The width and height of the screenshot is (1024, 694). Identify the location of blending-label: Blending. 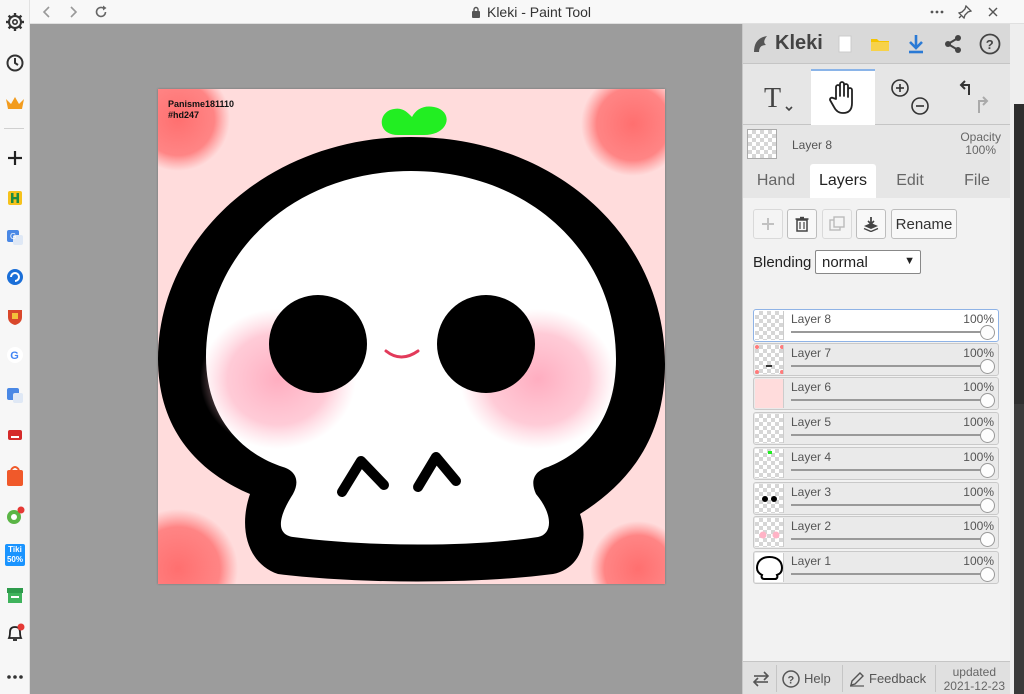
(782, 262).